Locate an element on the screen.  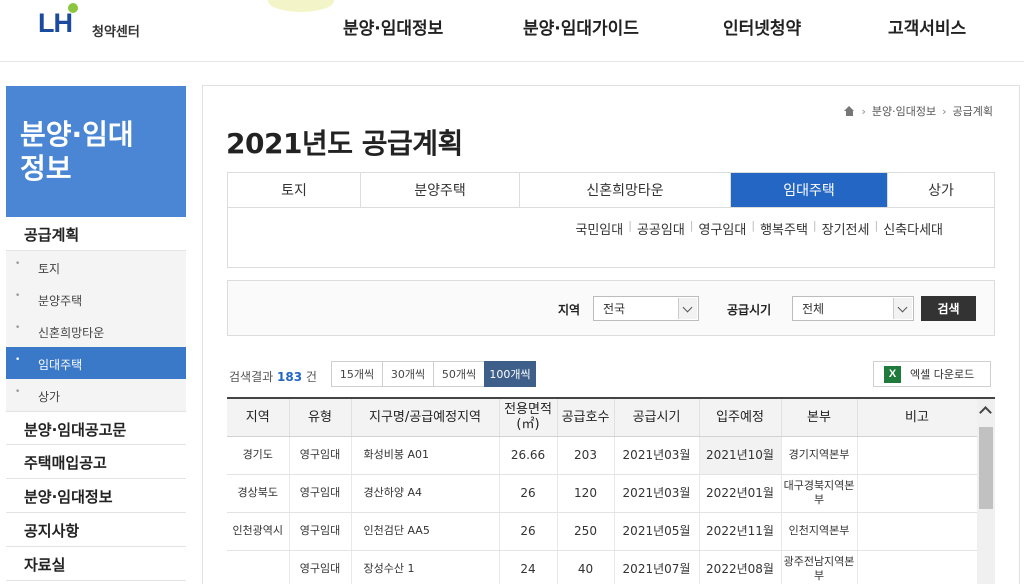
result-suffix: 건 is located at coordinates (311, 377).